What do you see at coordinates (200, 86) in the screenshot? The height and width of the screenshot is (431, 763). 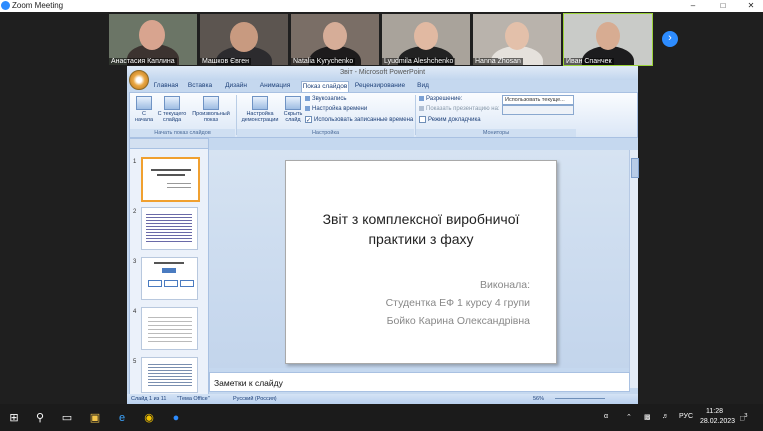 I see `tab-insert: Вставка` at bounding box center [200, 86].